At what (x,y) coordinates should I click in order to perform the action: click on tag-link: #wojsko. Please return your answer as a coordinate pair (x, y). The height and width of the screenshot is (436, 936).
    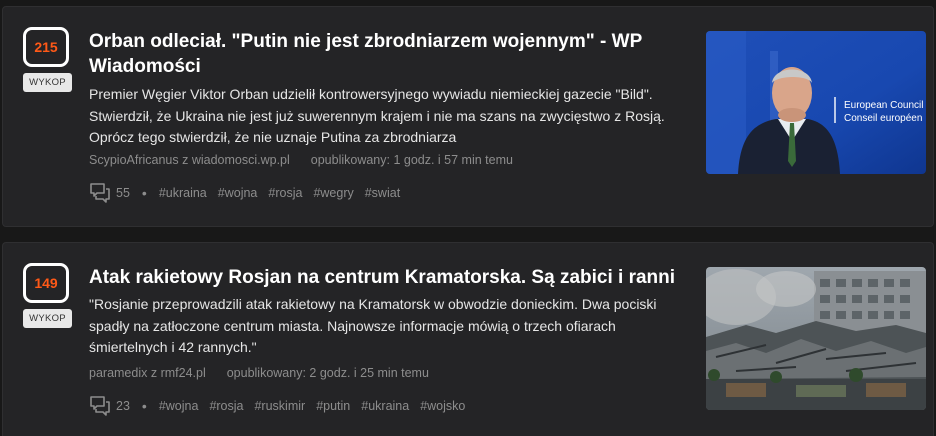
    Looking at the image, I should click on (442, 406).